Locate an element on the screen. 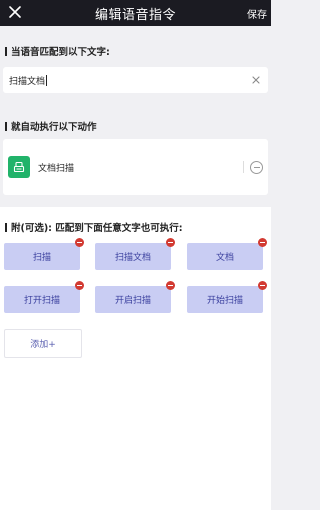 This screenshot has height=510, width=320. divider is located at coordinates (243, 167).